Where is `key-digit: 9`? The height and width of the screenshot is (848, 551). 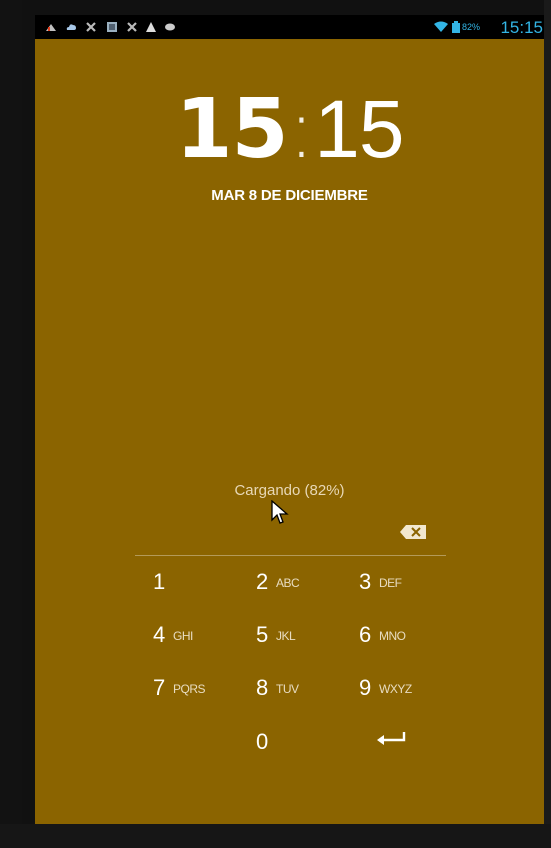
key-digit: 9 is located at coordinates (365, 687).